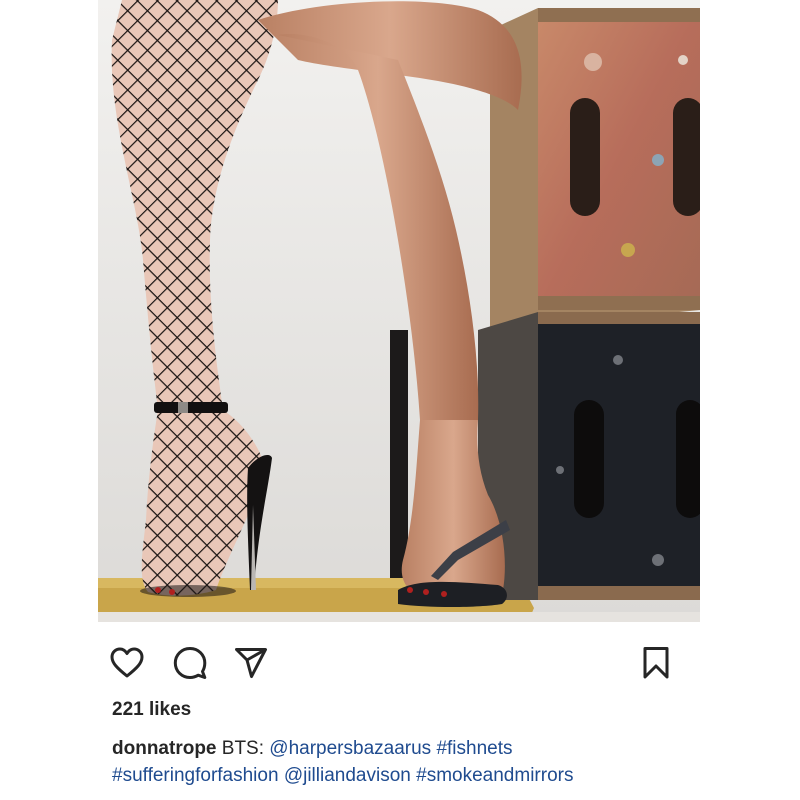  What do you see at coordinates (399, 663) in the screenshot?
I see `action-bar` at bounding box center [399, 663].